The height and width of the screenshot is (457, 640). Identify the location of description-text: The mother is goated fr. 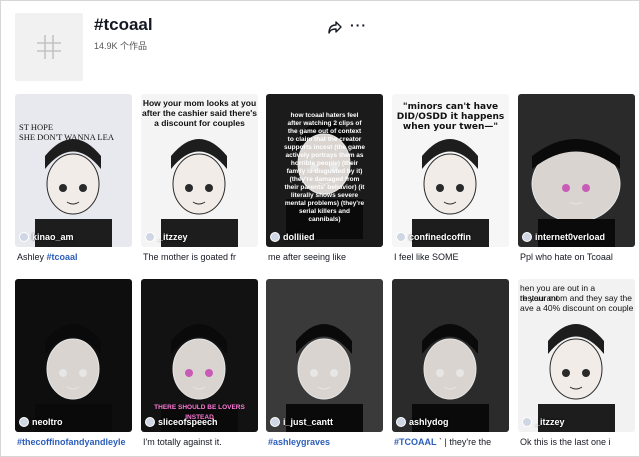
(190, 257).